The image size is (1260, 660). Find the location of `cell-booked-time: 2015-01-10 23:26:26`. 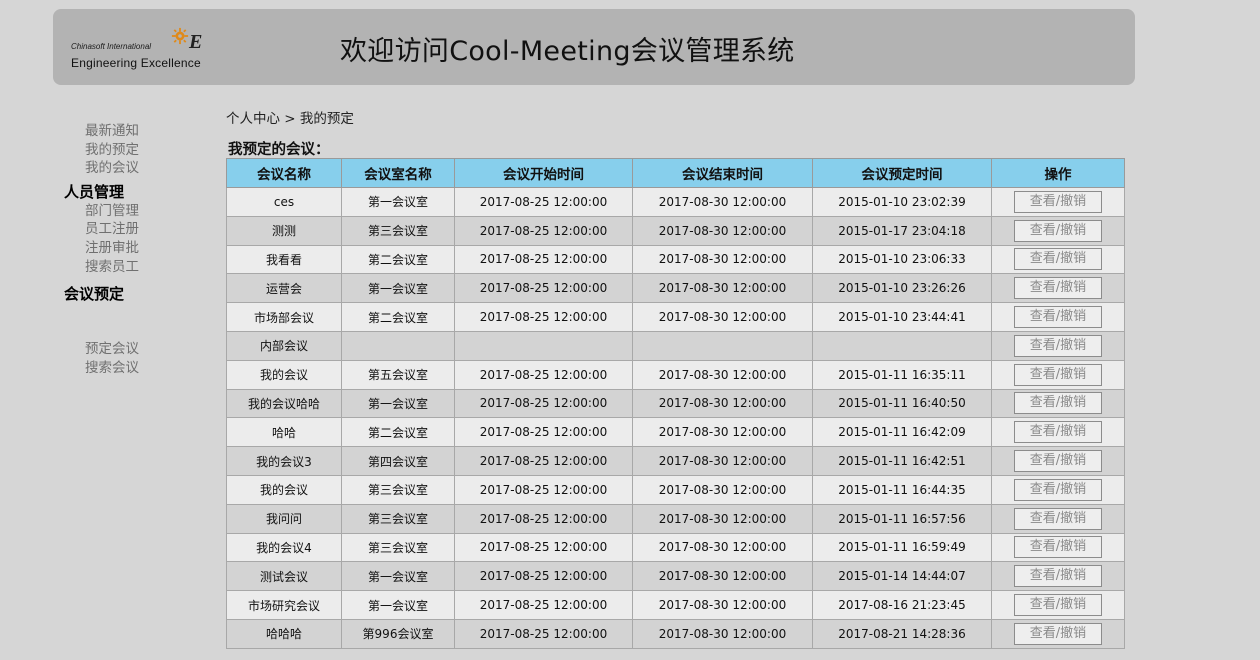

cell-booked-time: 2015-01-10 23:26:26 is located at coordinates (902, 288).